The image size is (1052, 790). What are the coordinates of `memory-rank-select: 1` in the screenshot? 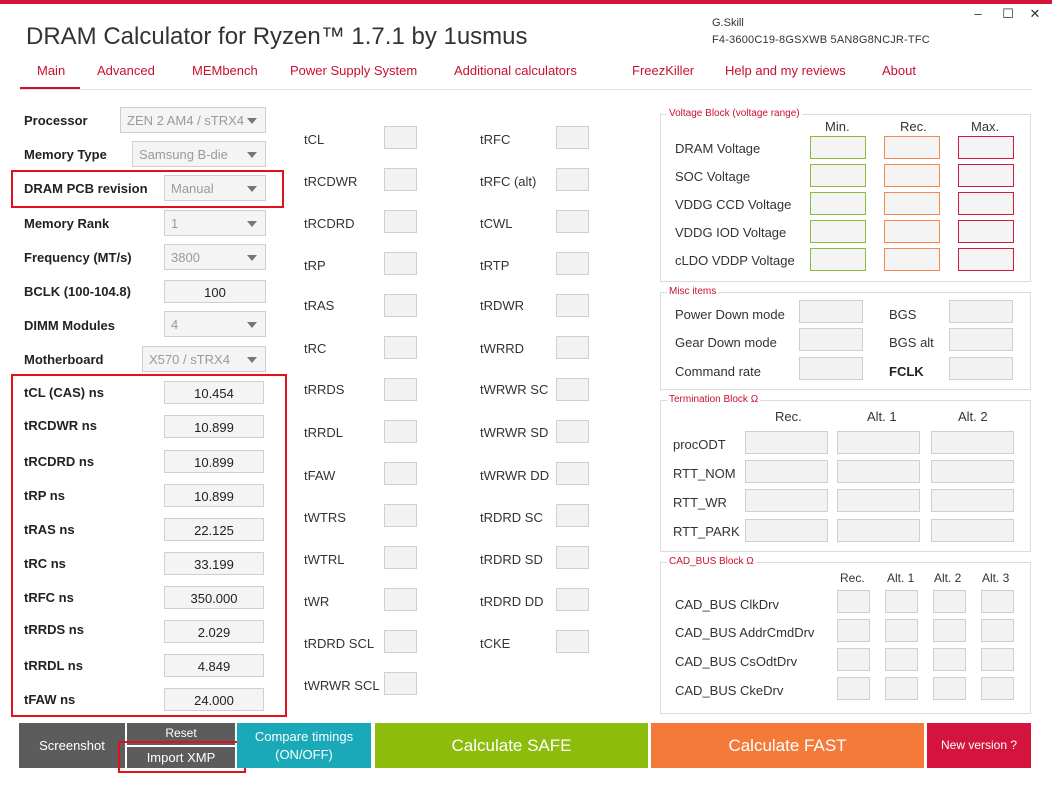 It's located at (215, 223).